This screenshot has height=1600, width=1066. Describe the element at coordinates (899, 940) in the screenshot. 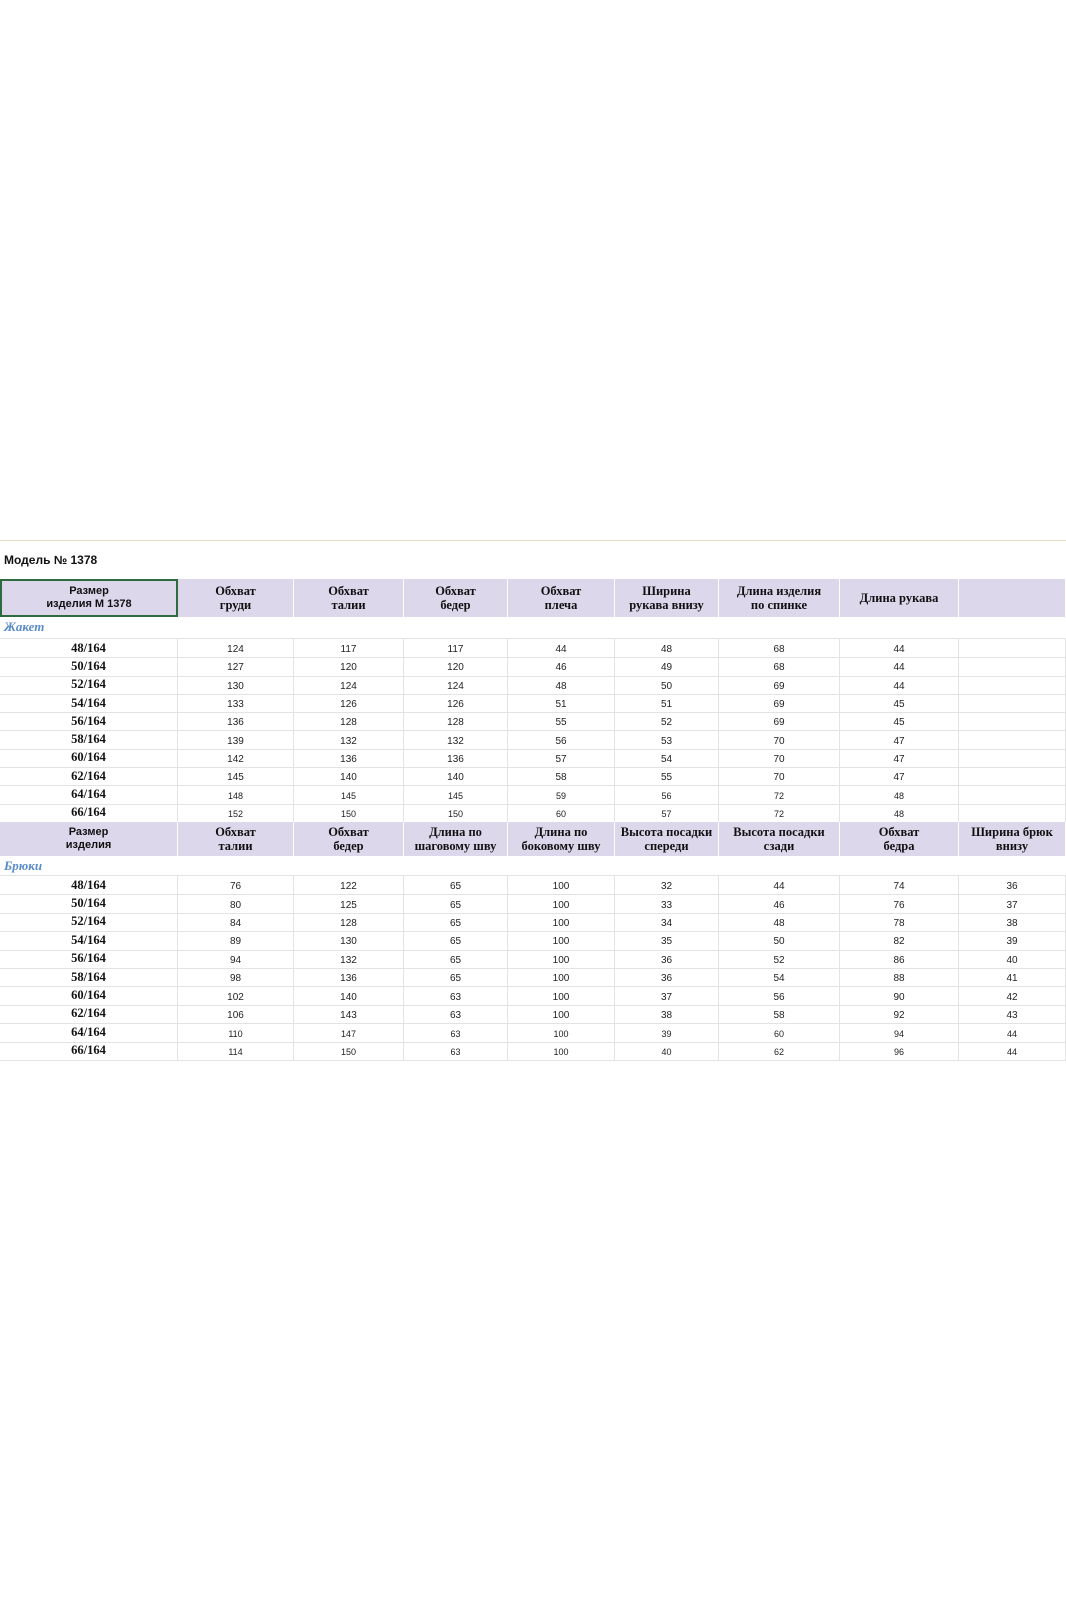

I see `value-cell: 82` at that location.